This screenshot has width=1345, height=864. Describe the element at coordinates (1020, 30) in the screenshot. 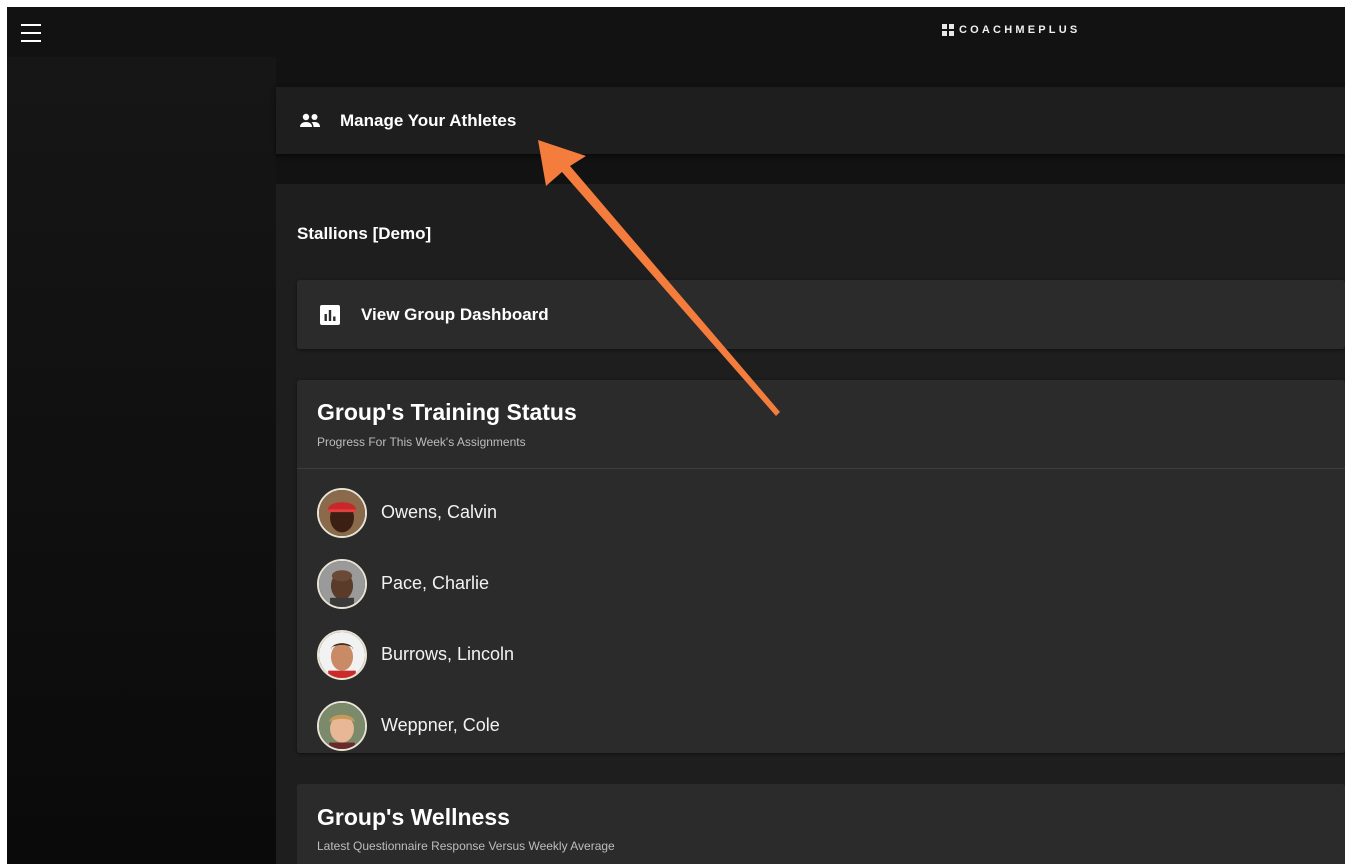

I see `brand-name: COACHMEPLUS` at that location.